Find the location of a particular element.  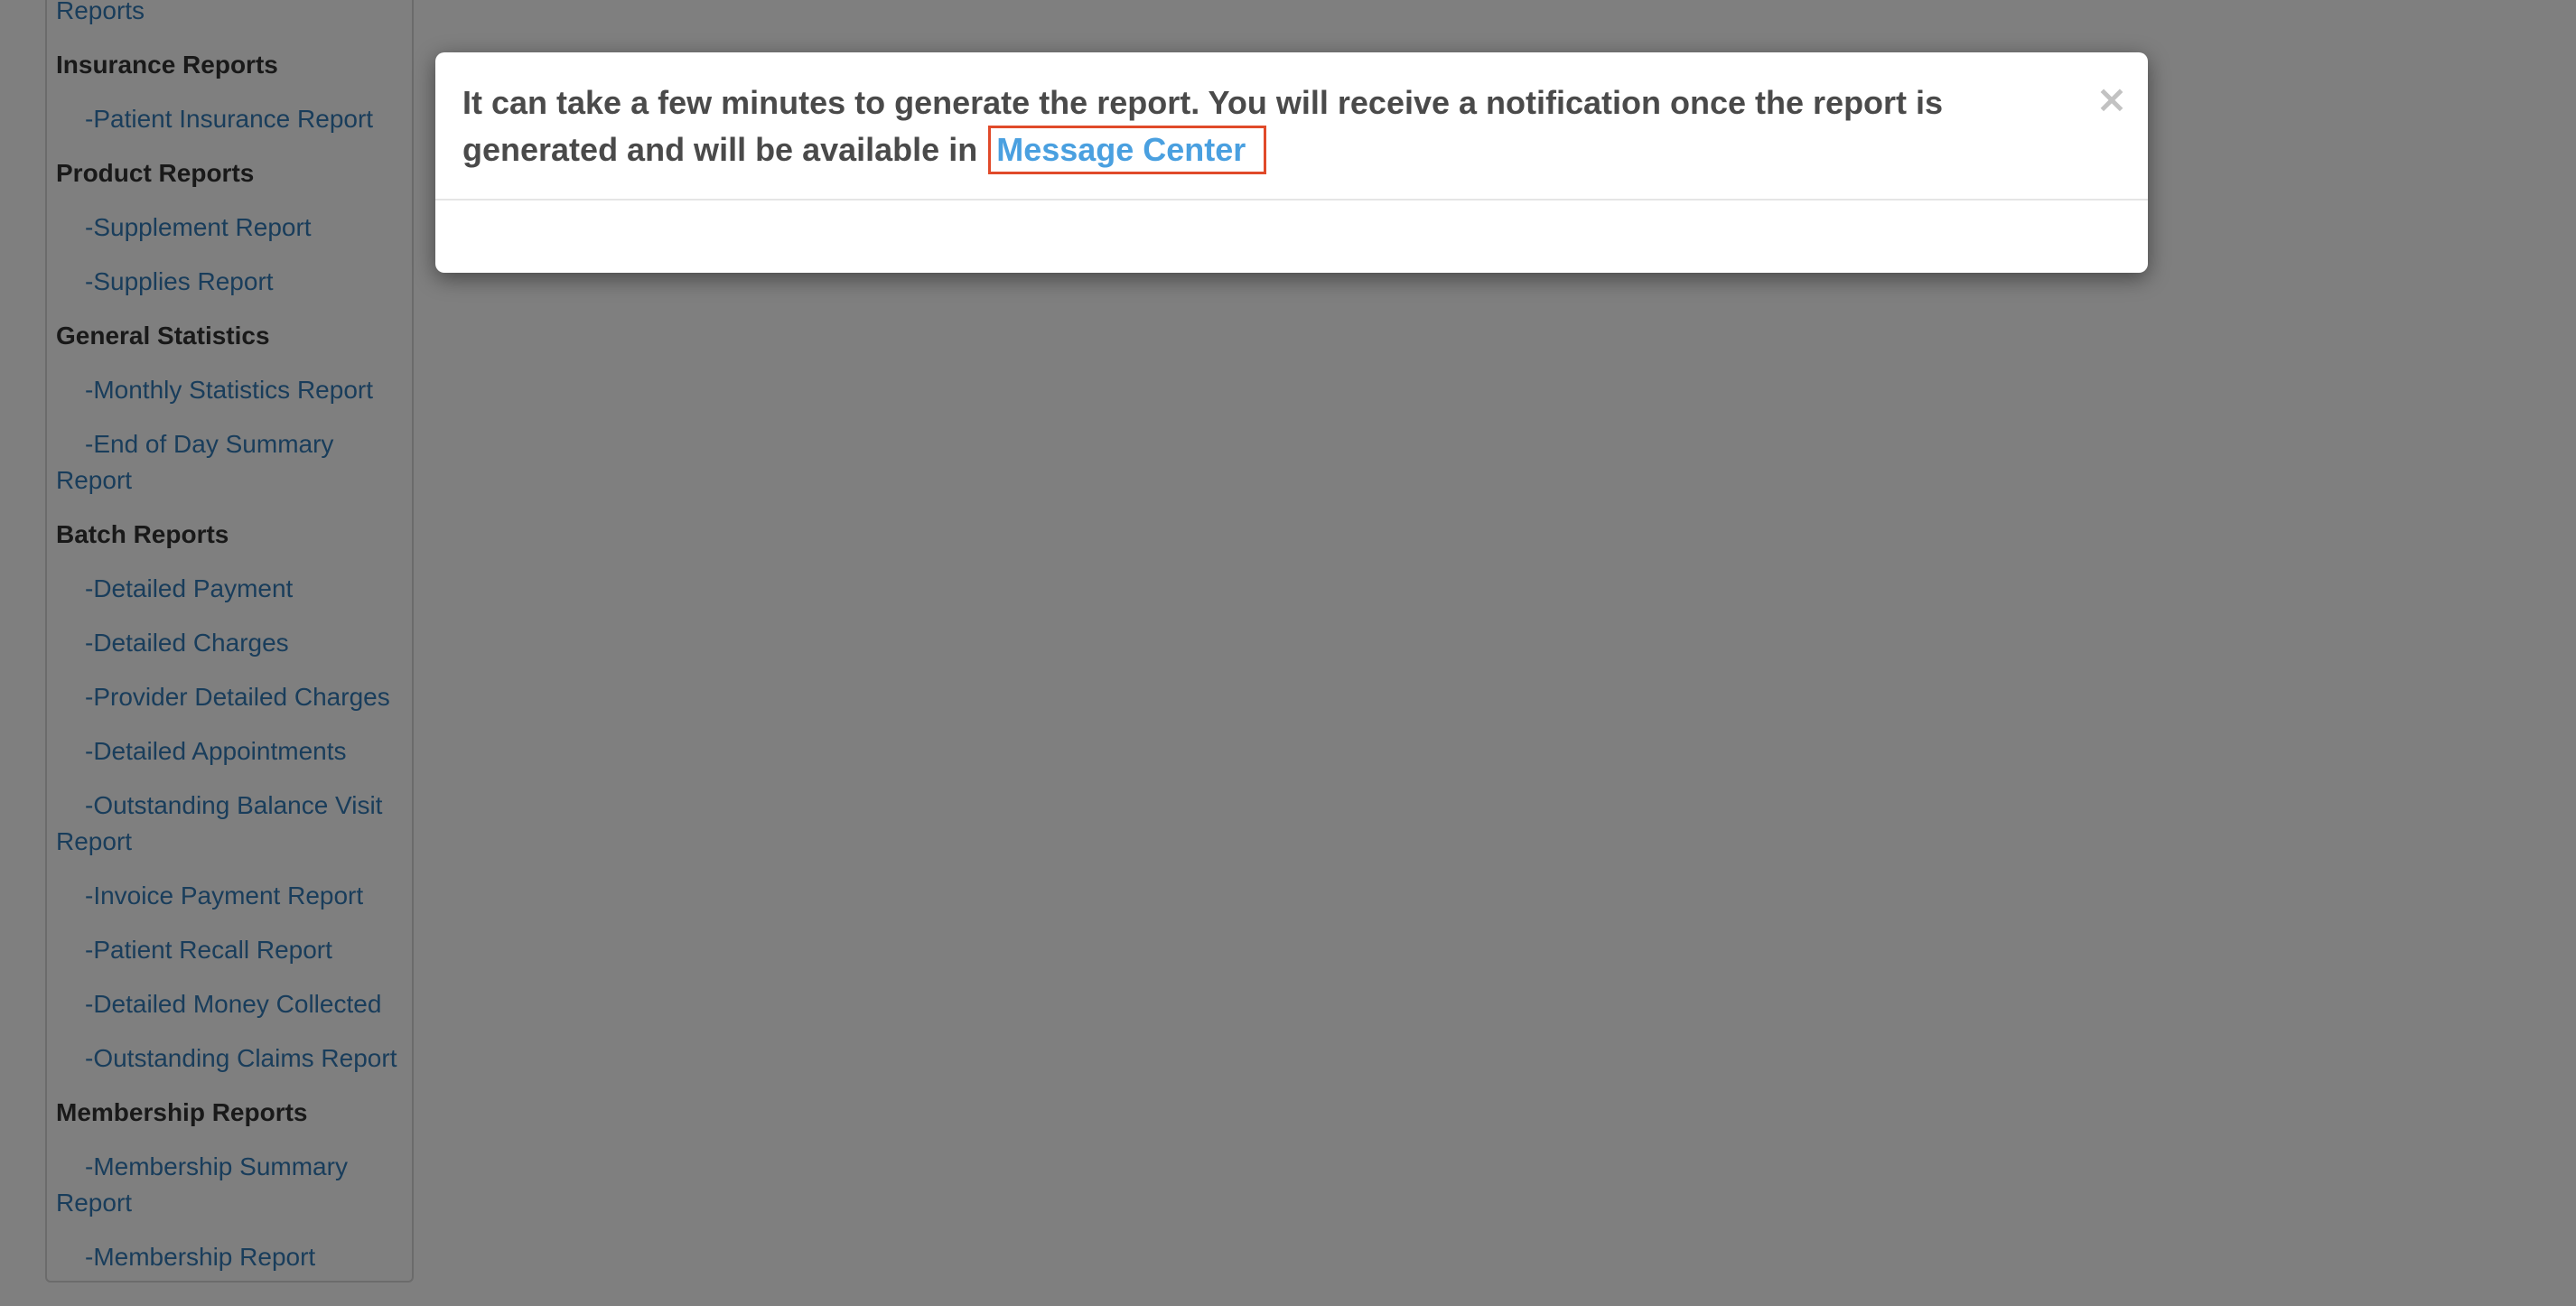

message-center-link: Message Center is located at coordinates (1127, 150).